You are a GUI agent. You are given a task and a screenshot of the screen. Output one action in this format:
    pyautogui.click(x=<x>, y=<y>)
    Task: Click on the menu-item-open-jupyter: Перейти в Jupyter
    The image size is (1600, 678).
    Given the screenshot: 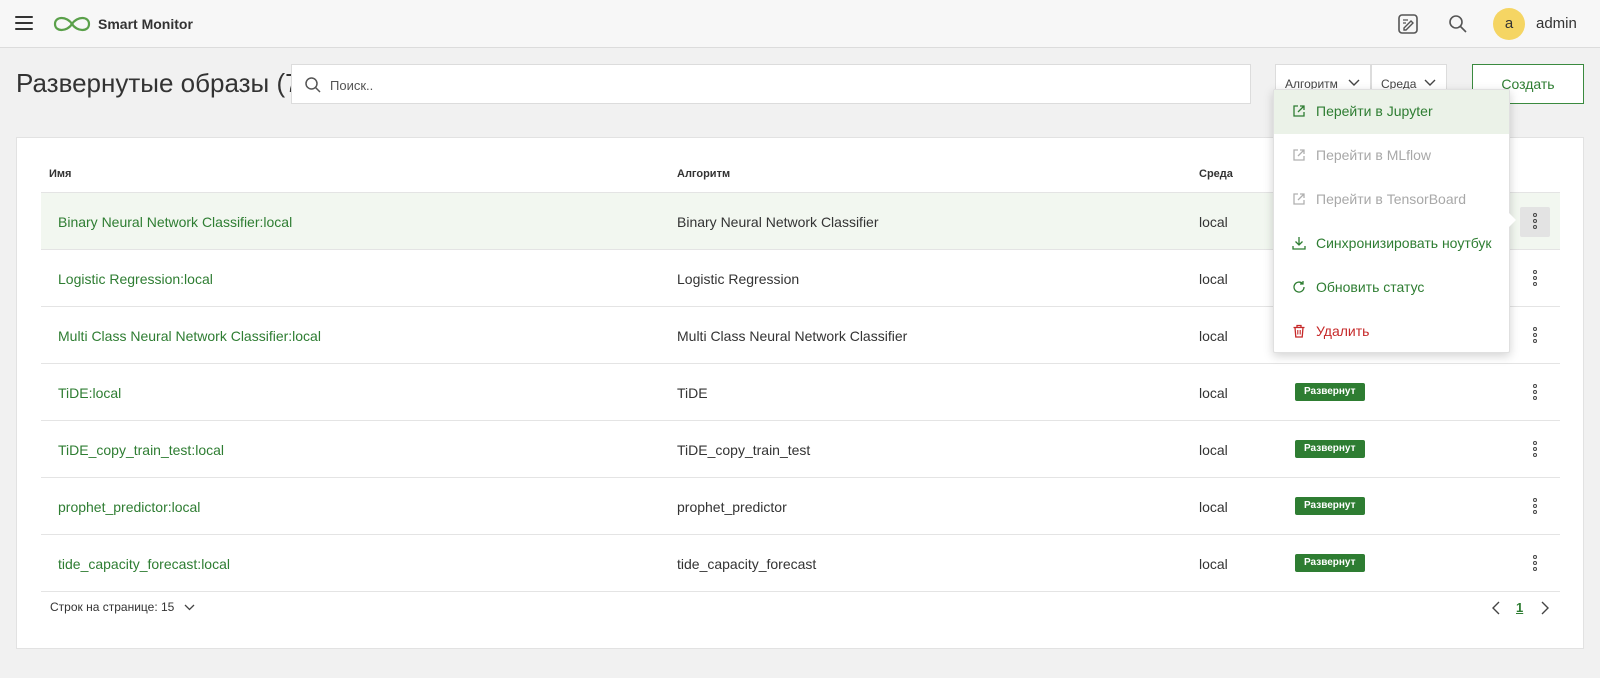 What is the action you would take?
    pyautogui.click(x=1391, y=112)
    